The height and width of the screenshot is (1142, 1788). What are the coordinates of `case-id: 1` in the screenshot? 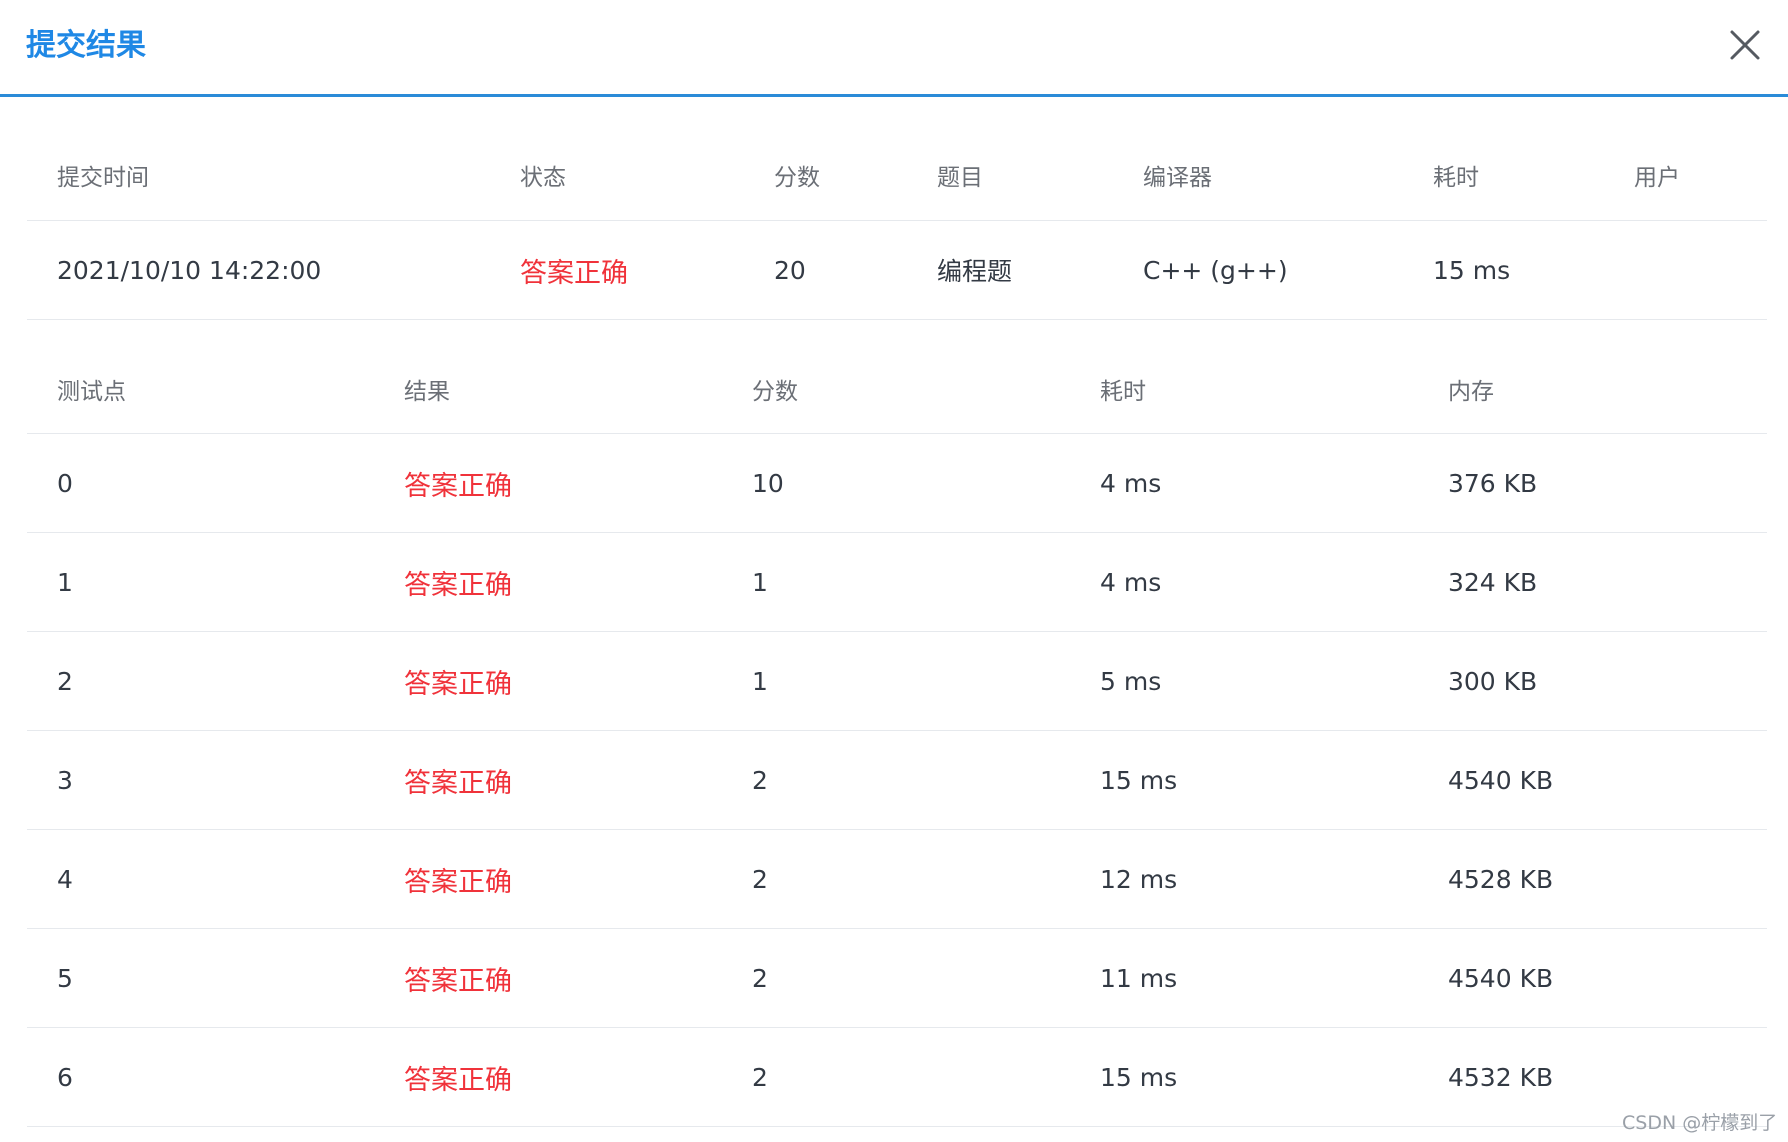 It's located at (65, 582).